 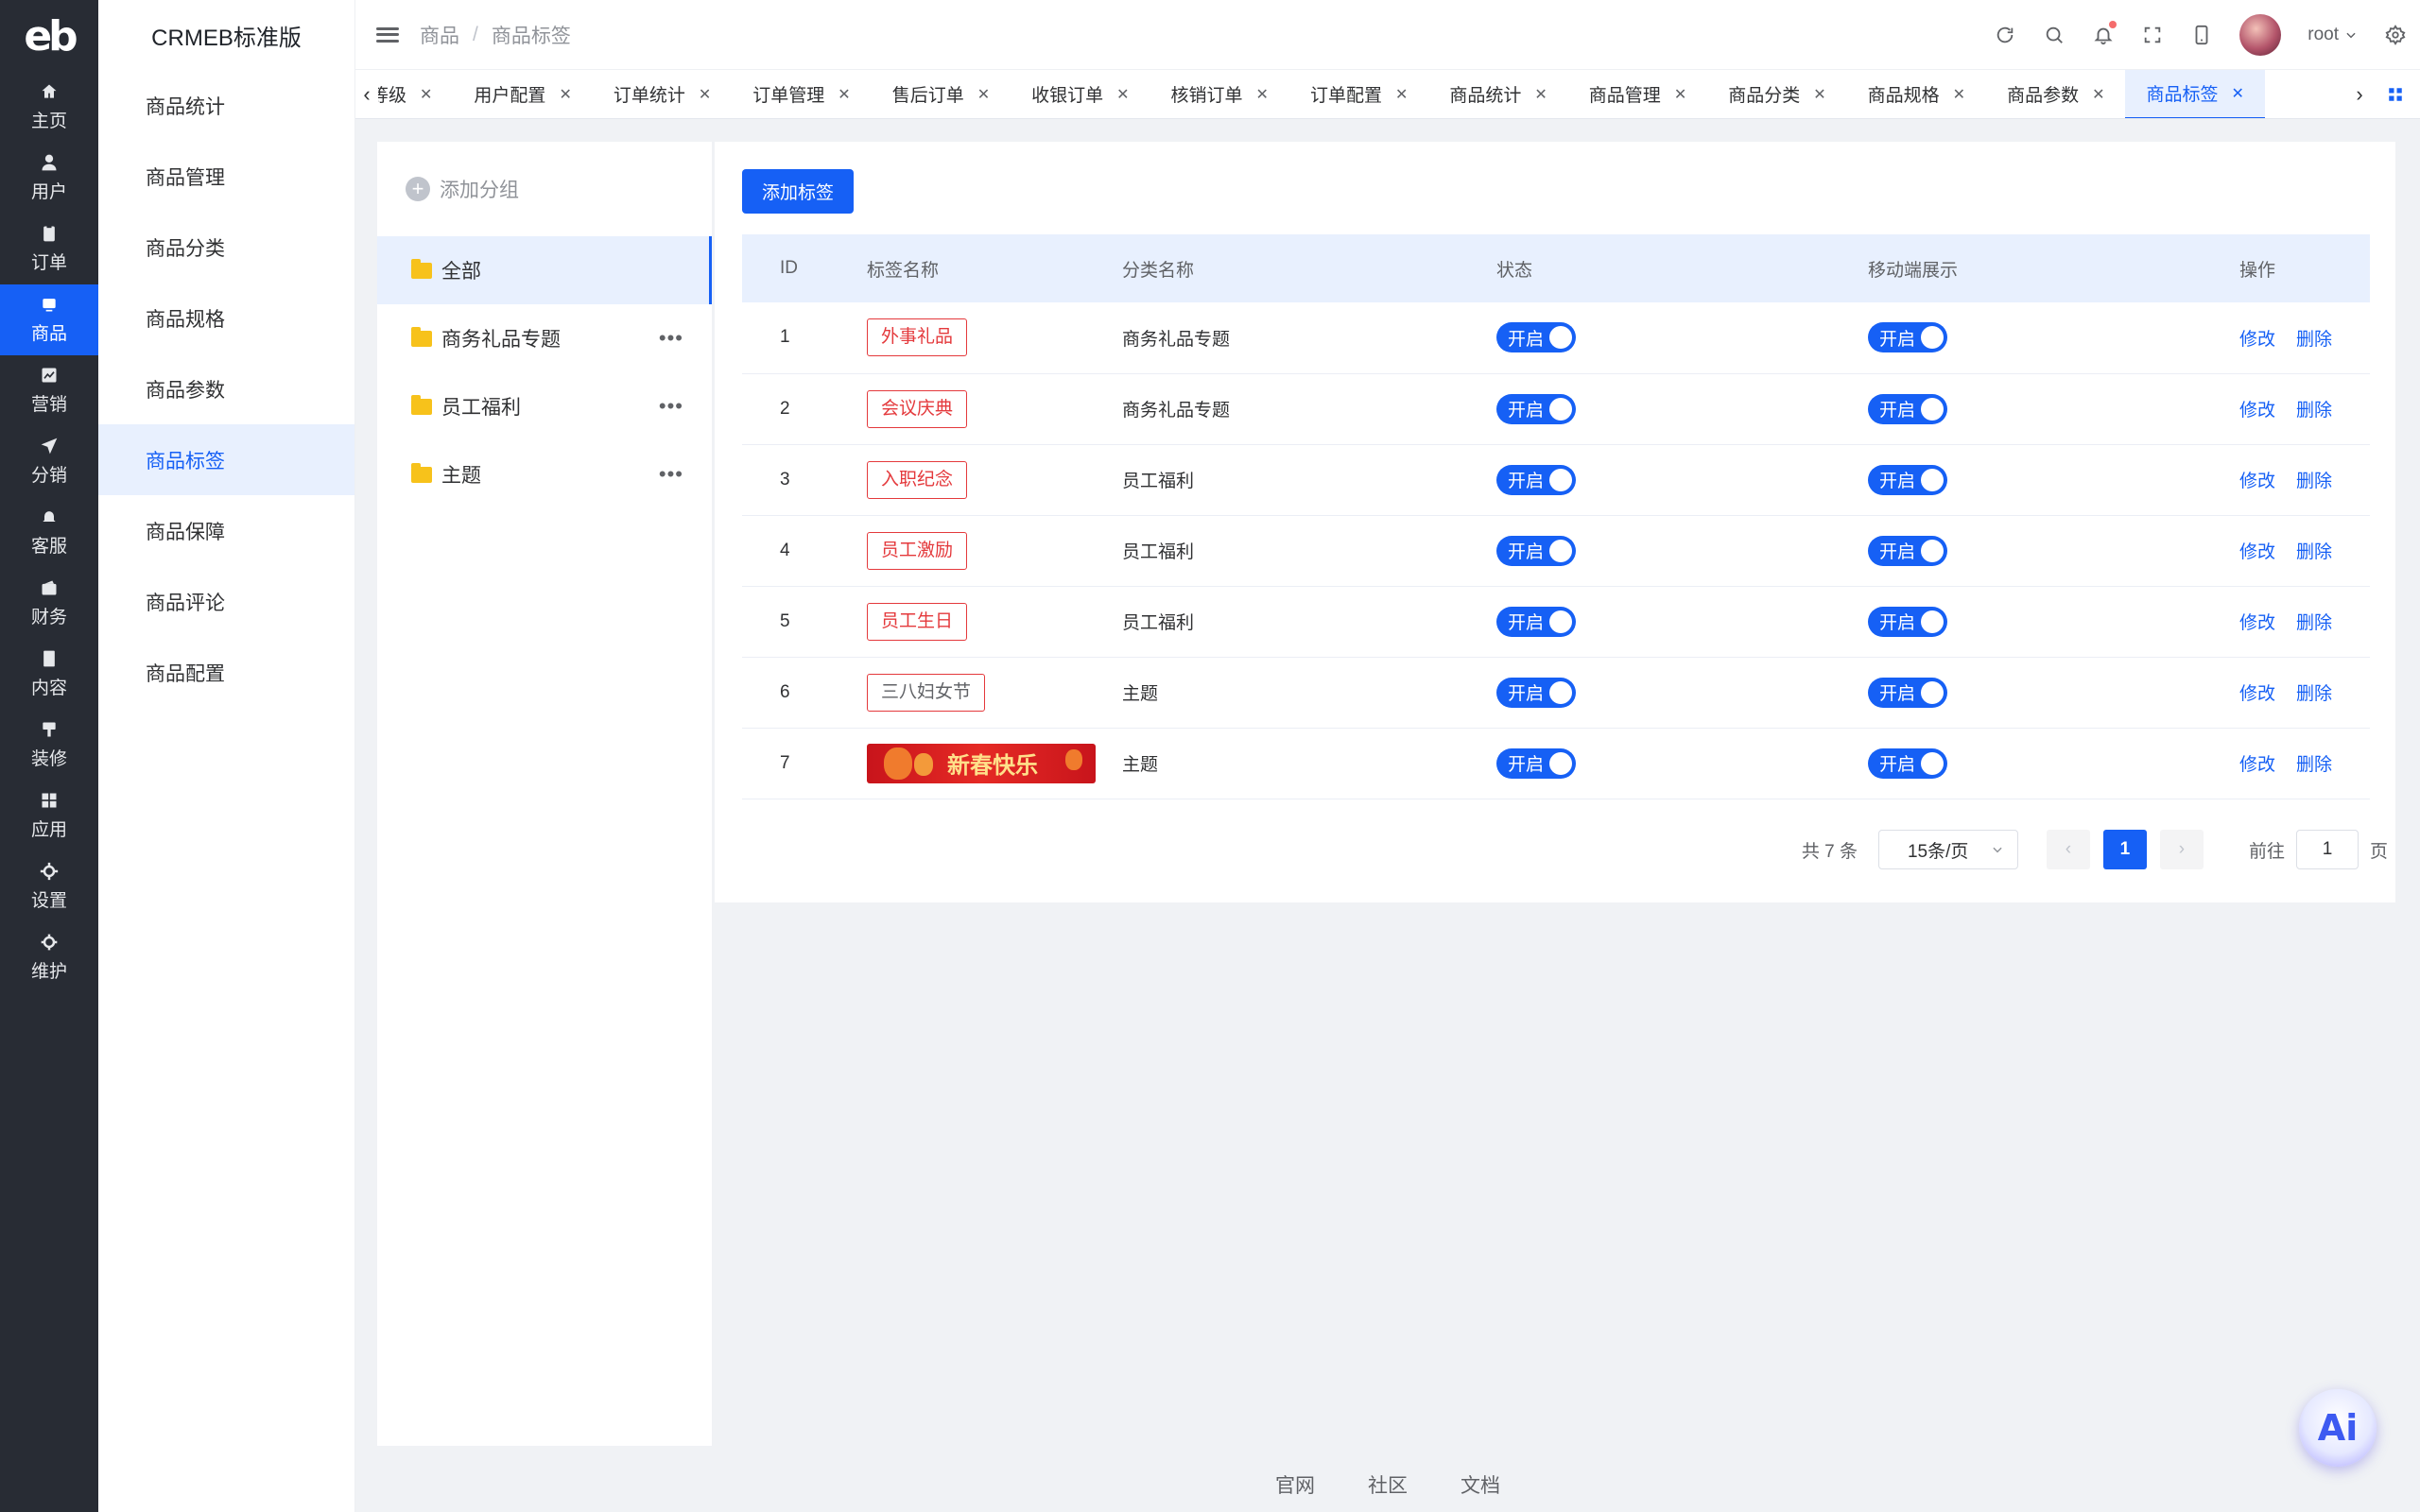 I want to click on rail-item-user: 用户, so click(x=49, y=178).